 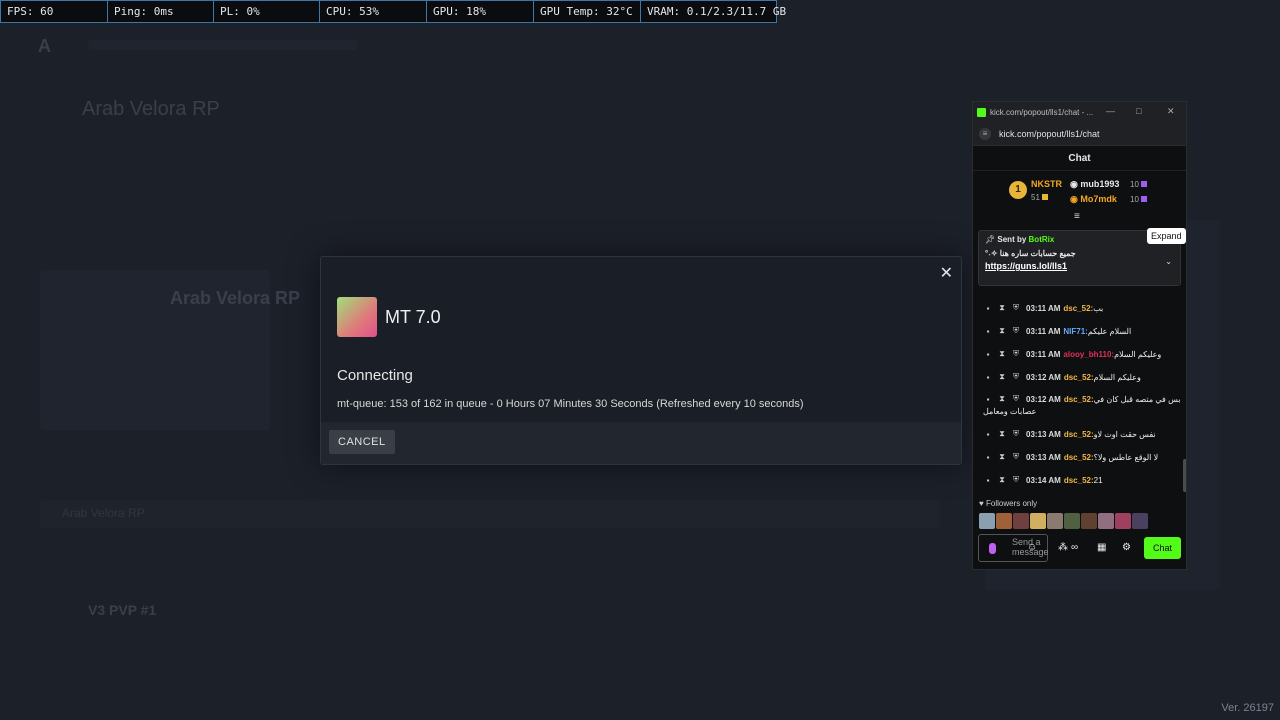 I want to click on follower-avatars, so click(x=1063, y=521).